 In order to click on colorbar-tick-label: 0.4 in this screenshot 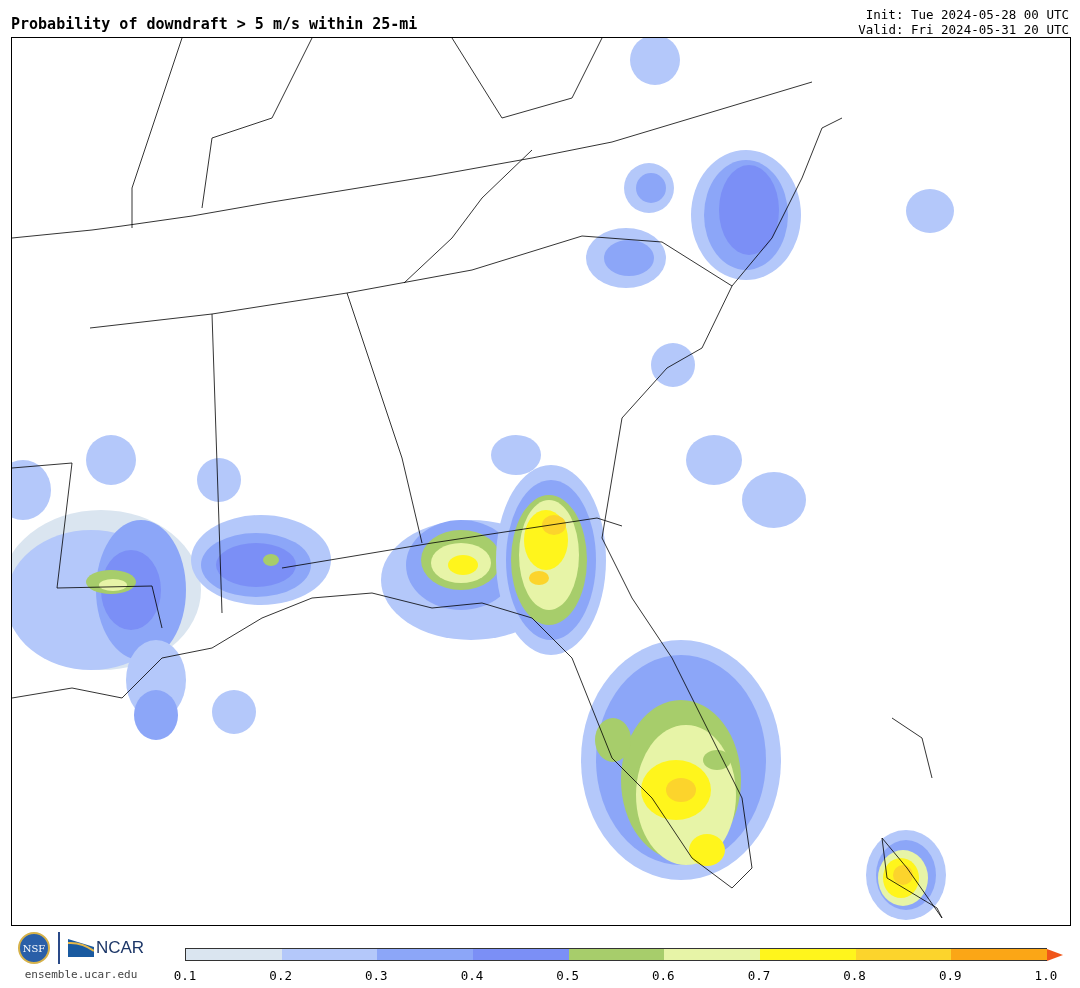, I will do `click(471, 975)`.